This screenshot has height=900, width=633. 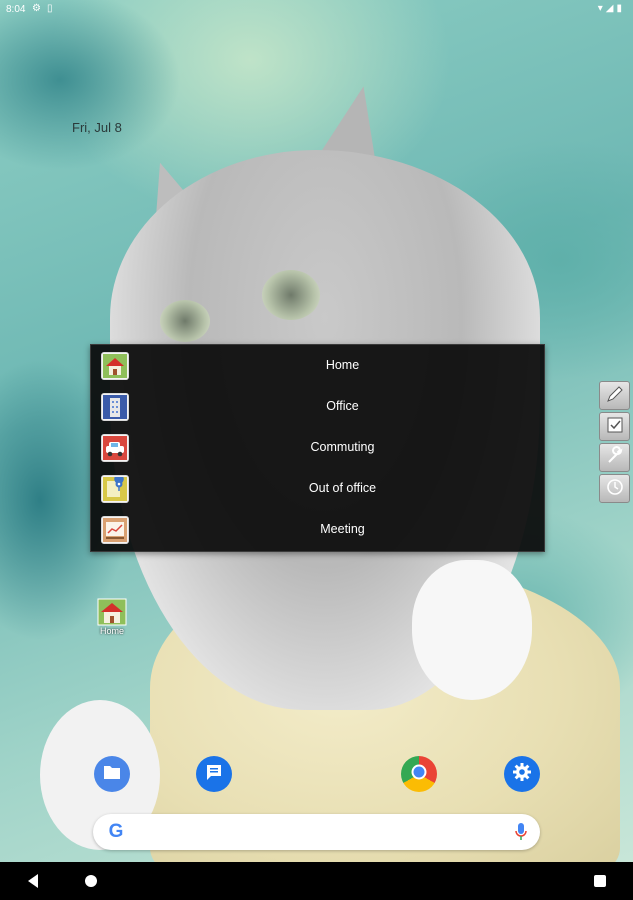 I want to click on recents-icon, so click(x=600, y=881).